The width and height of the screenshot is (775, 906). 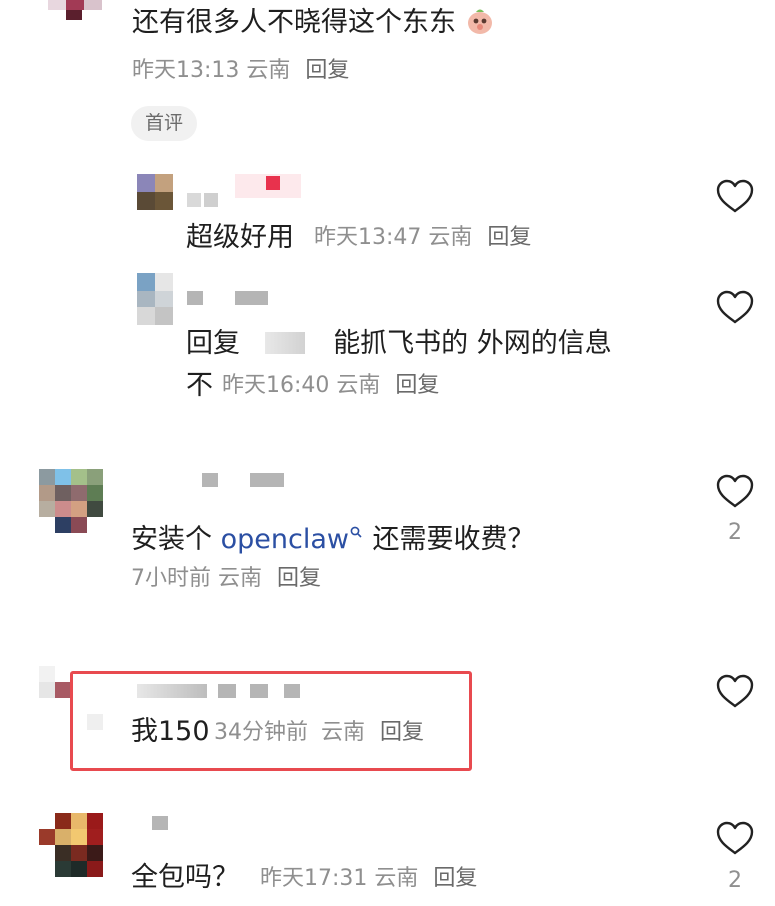 I want to click on comment-3-location: 云南, so click(x=358, y=385).